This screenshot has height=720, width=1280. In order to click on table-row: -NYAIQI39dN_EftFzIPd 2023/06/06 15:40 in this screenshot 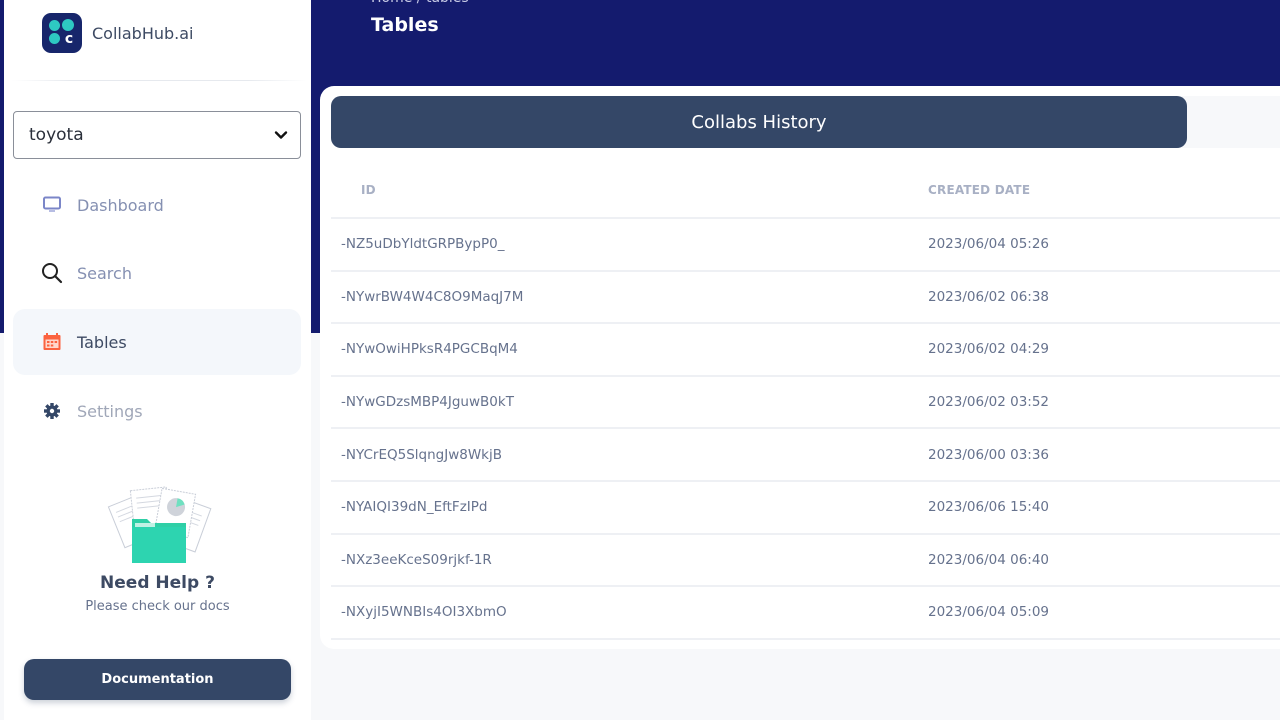, I will do `click(805, 507)`.